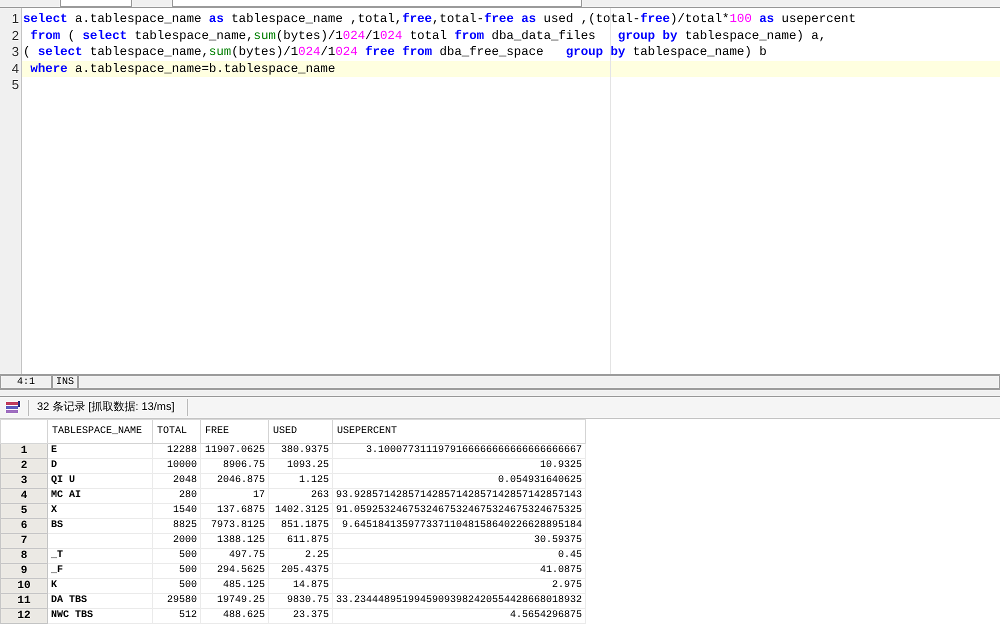  What do you see at coordinates (100, 526) in the screenshot?
I see `table-cell: BS` at bounding box center [100, 526].